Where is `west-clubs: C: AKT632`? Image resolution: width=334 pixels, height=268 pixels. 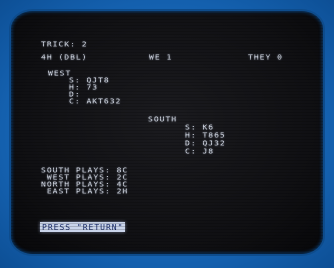 west-clubs: C: AKT632 is located at coordinates (95, 101).